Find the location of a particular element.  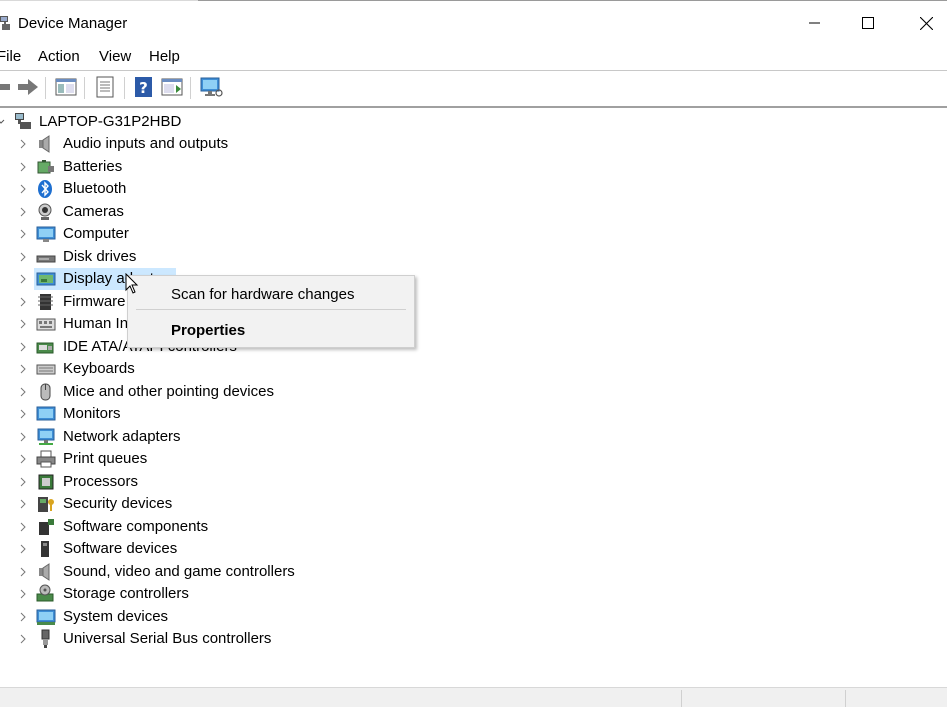

help-icon: ? is located at coordinates (144, 87).